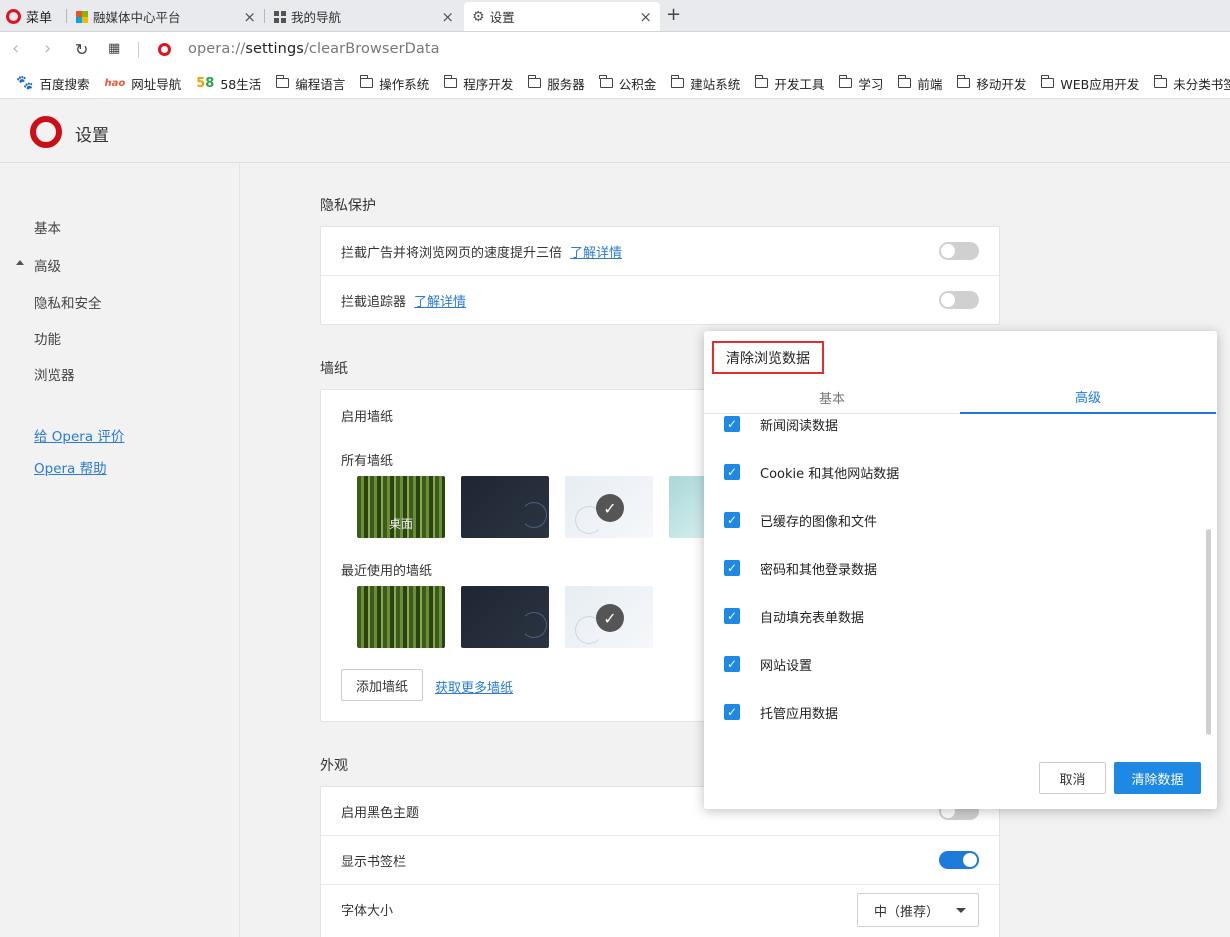 This screenshot has width=1230, height=937. Describe the element at coordinates (137, 17) in the screenshot. I see `tab-label: 融媒体中心平台` at that location.